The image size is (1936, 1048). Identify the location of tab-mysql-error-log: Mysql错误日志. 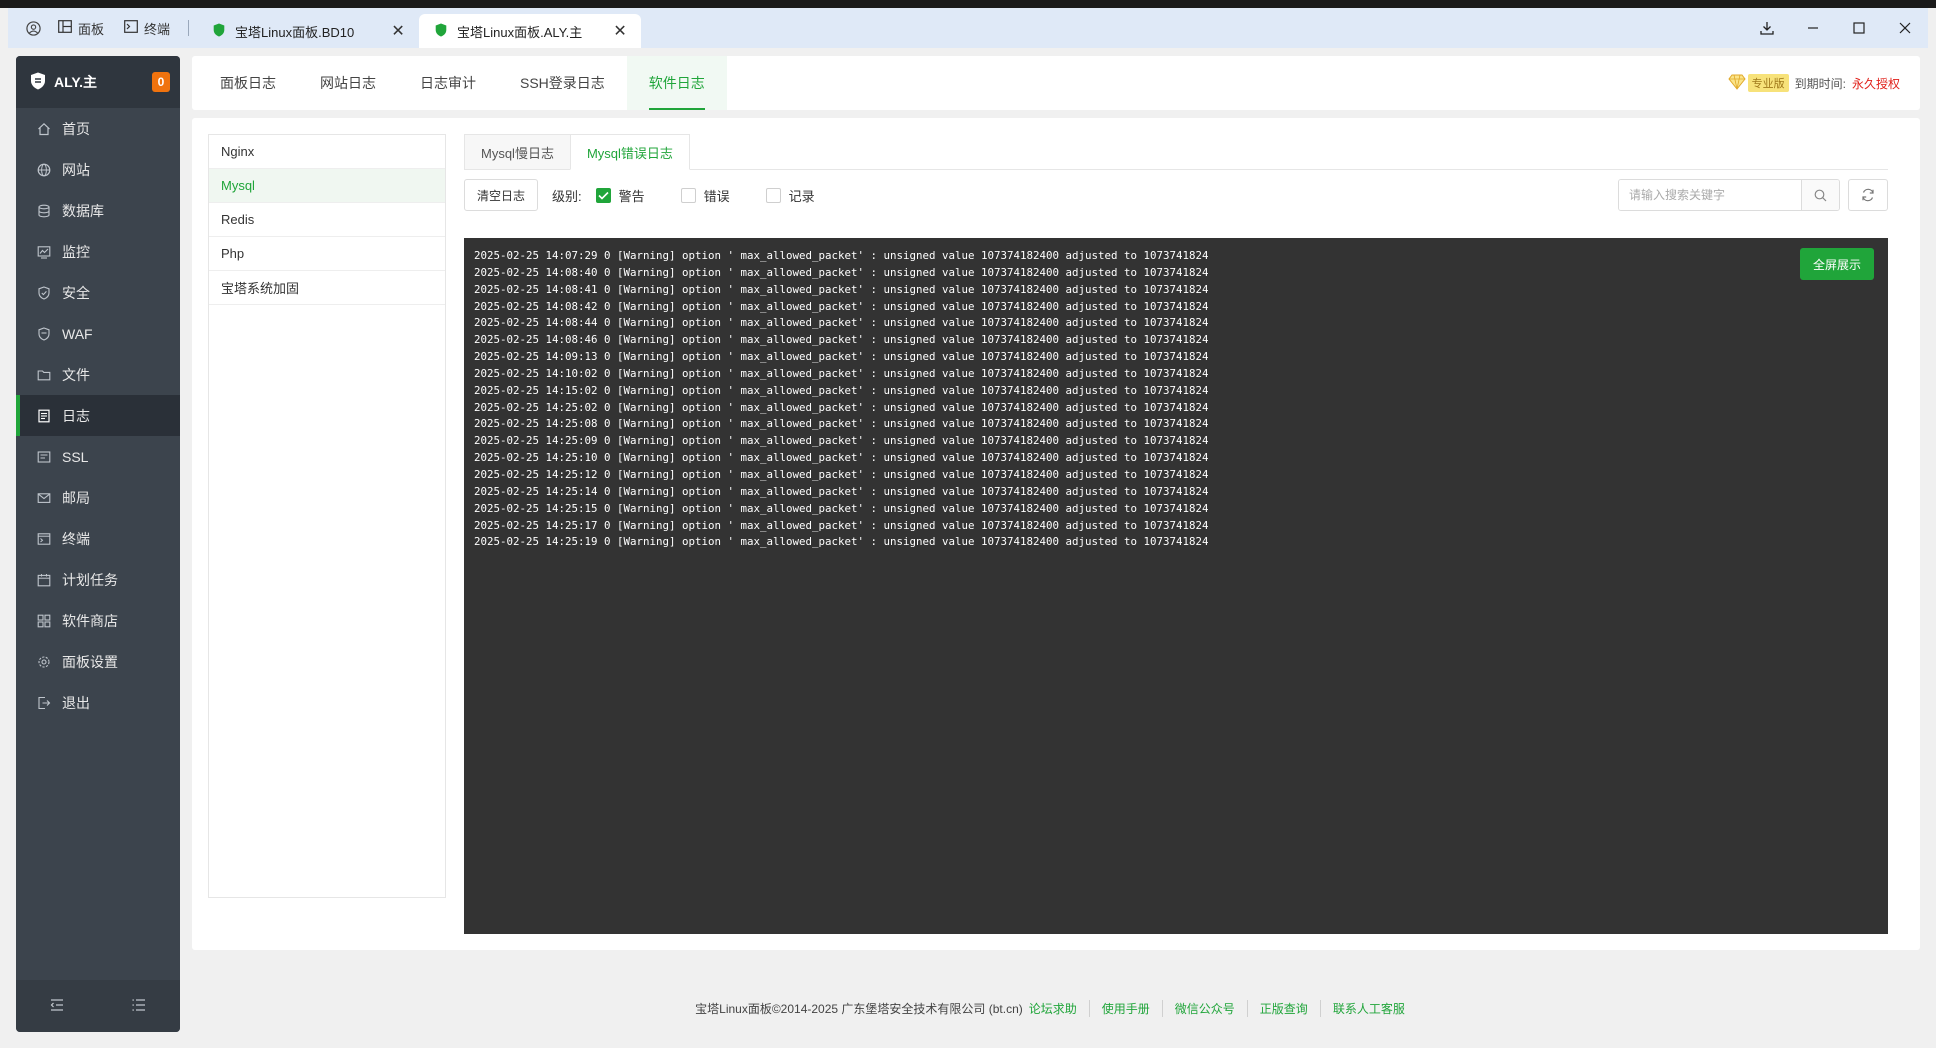
(629, 152).